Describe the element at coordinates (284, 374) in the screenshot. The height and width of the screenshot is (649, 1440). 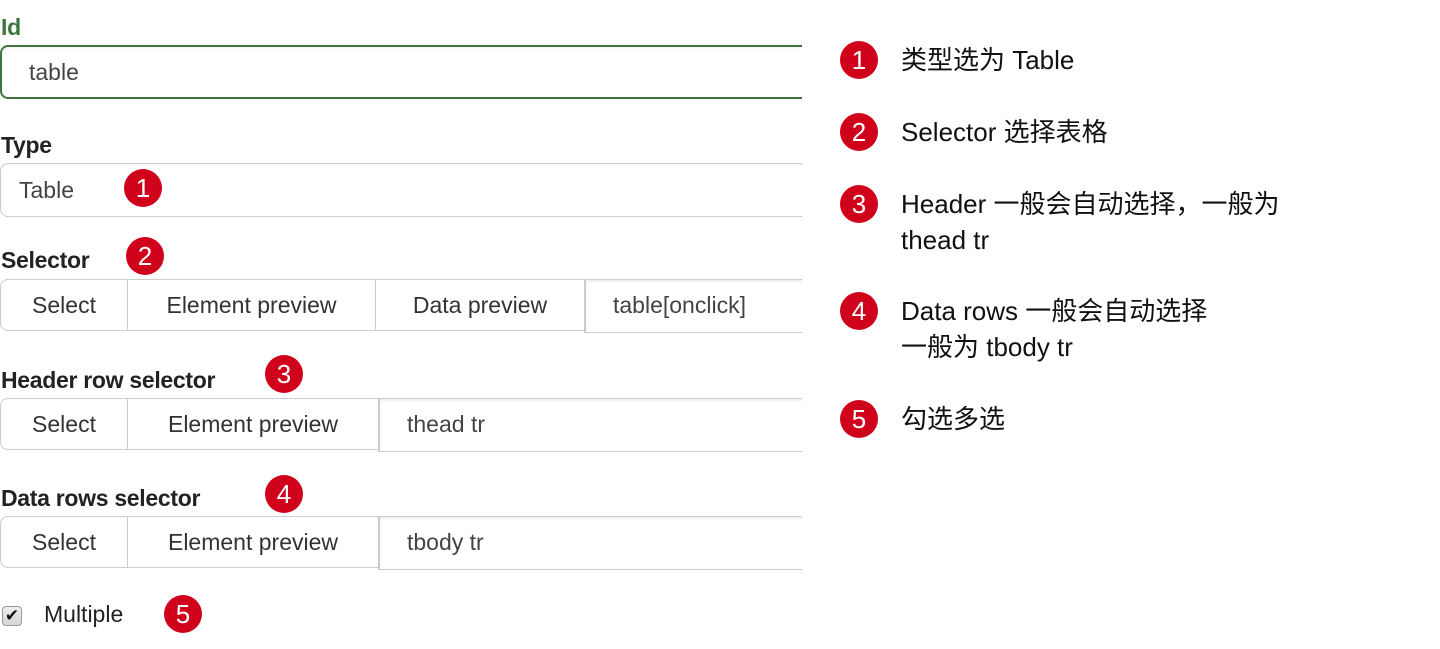
I see `badge-3: 3` at that location.